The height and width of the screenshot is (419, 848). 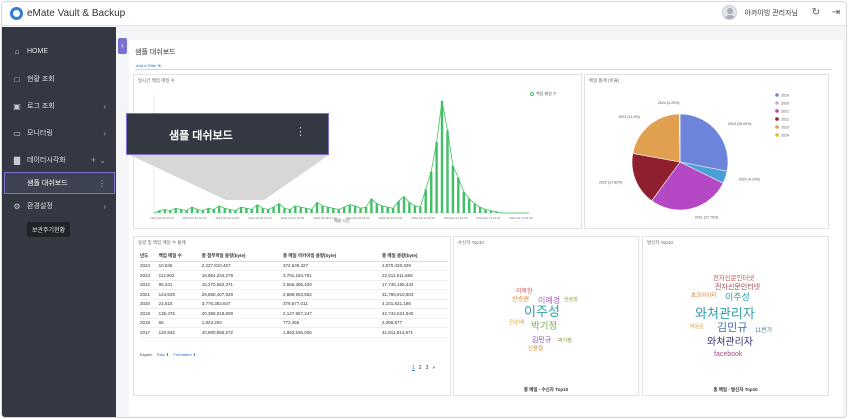 I want to click on user-name: 아카이빙 관리자님, so click(x=771, y=13).